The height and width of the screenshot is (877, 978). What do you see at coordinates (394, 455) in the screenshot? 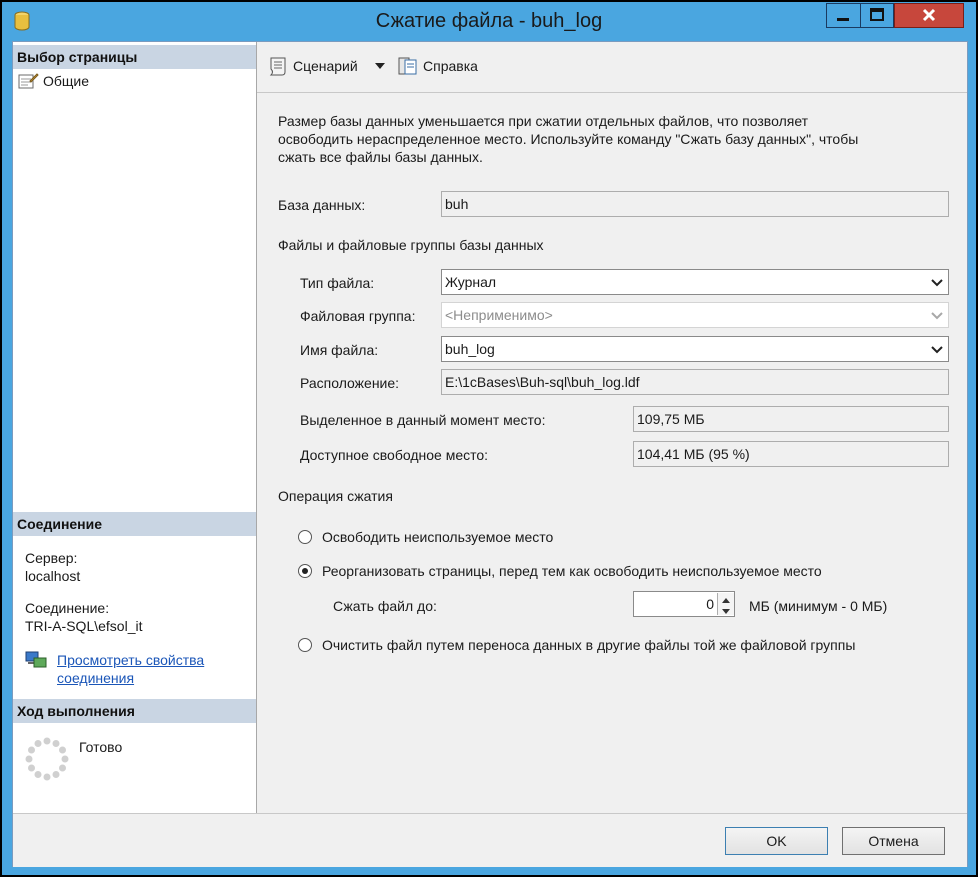
I see `free-space-label: Доступное свободное место:` at bounding box center [394, 455].